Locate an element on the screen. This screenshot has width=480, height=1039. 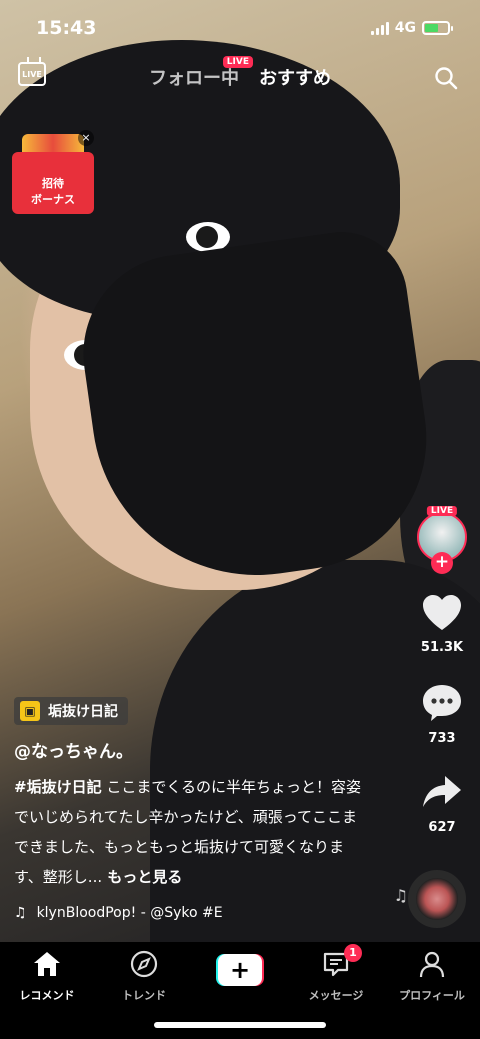
bonus-line1: 招待 is located at coordinates (53, 183).